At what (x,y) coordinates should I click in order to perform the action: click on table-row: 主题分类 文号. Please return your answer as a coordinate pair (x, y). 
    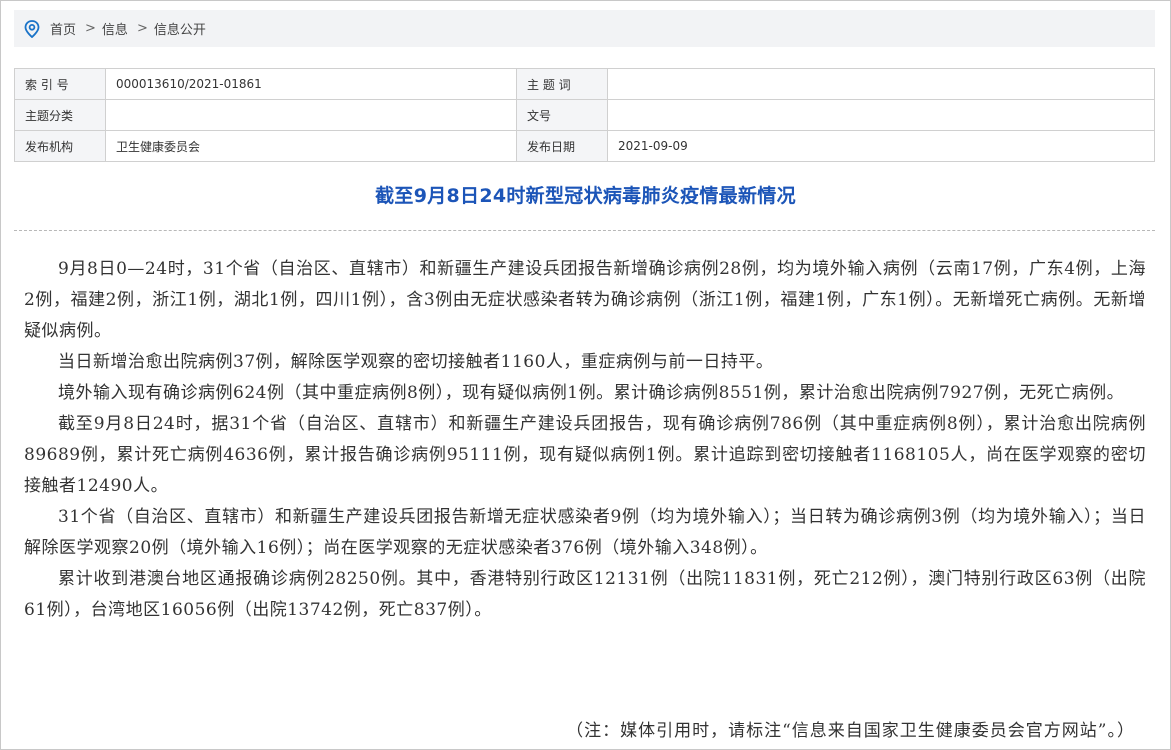
    Looking at the image, I should click on (584, 115).